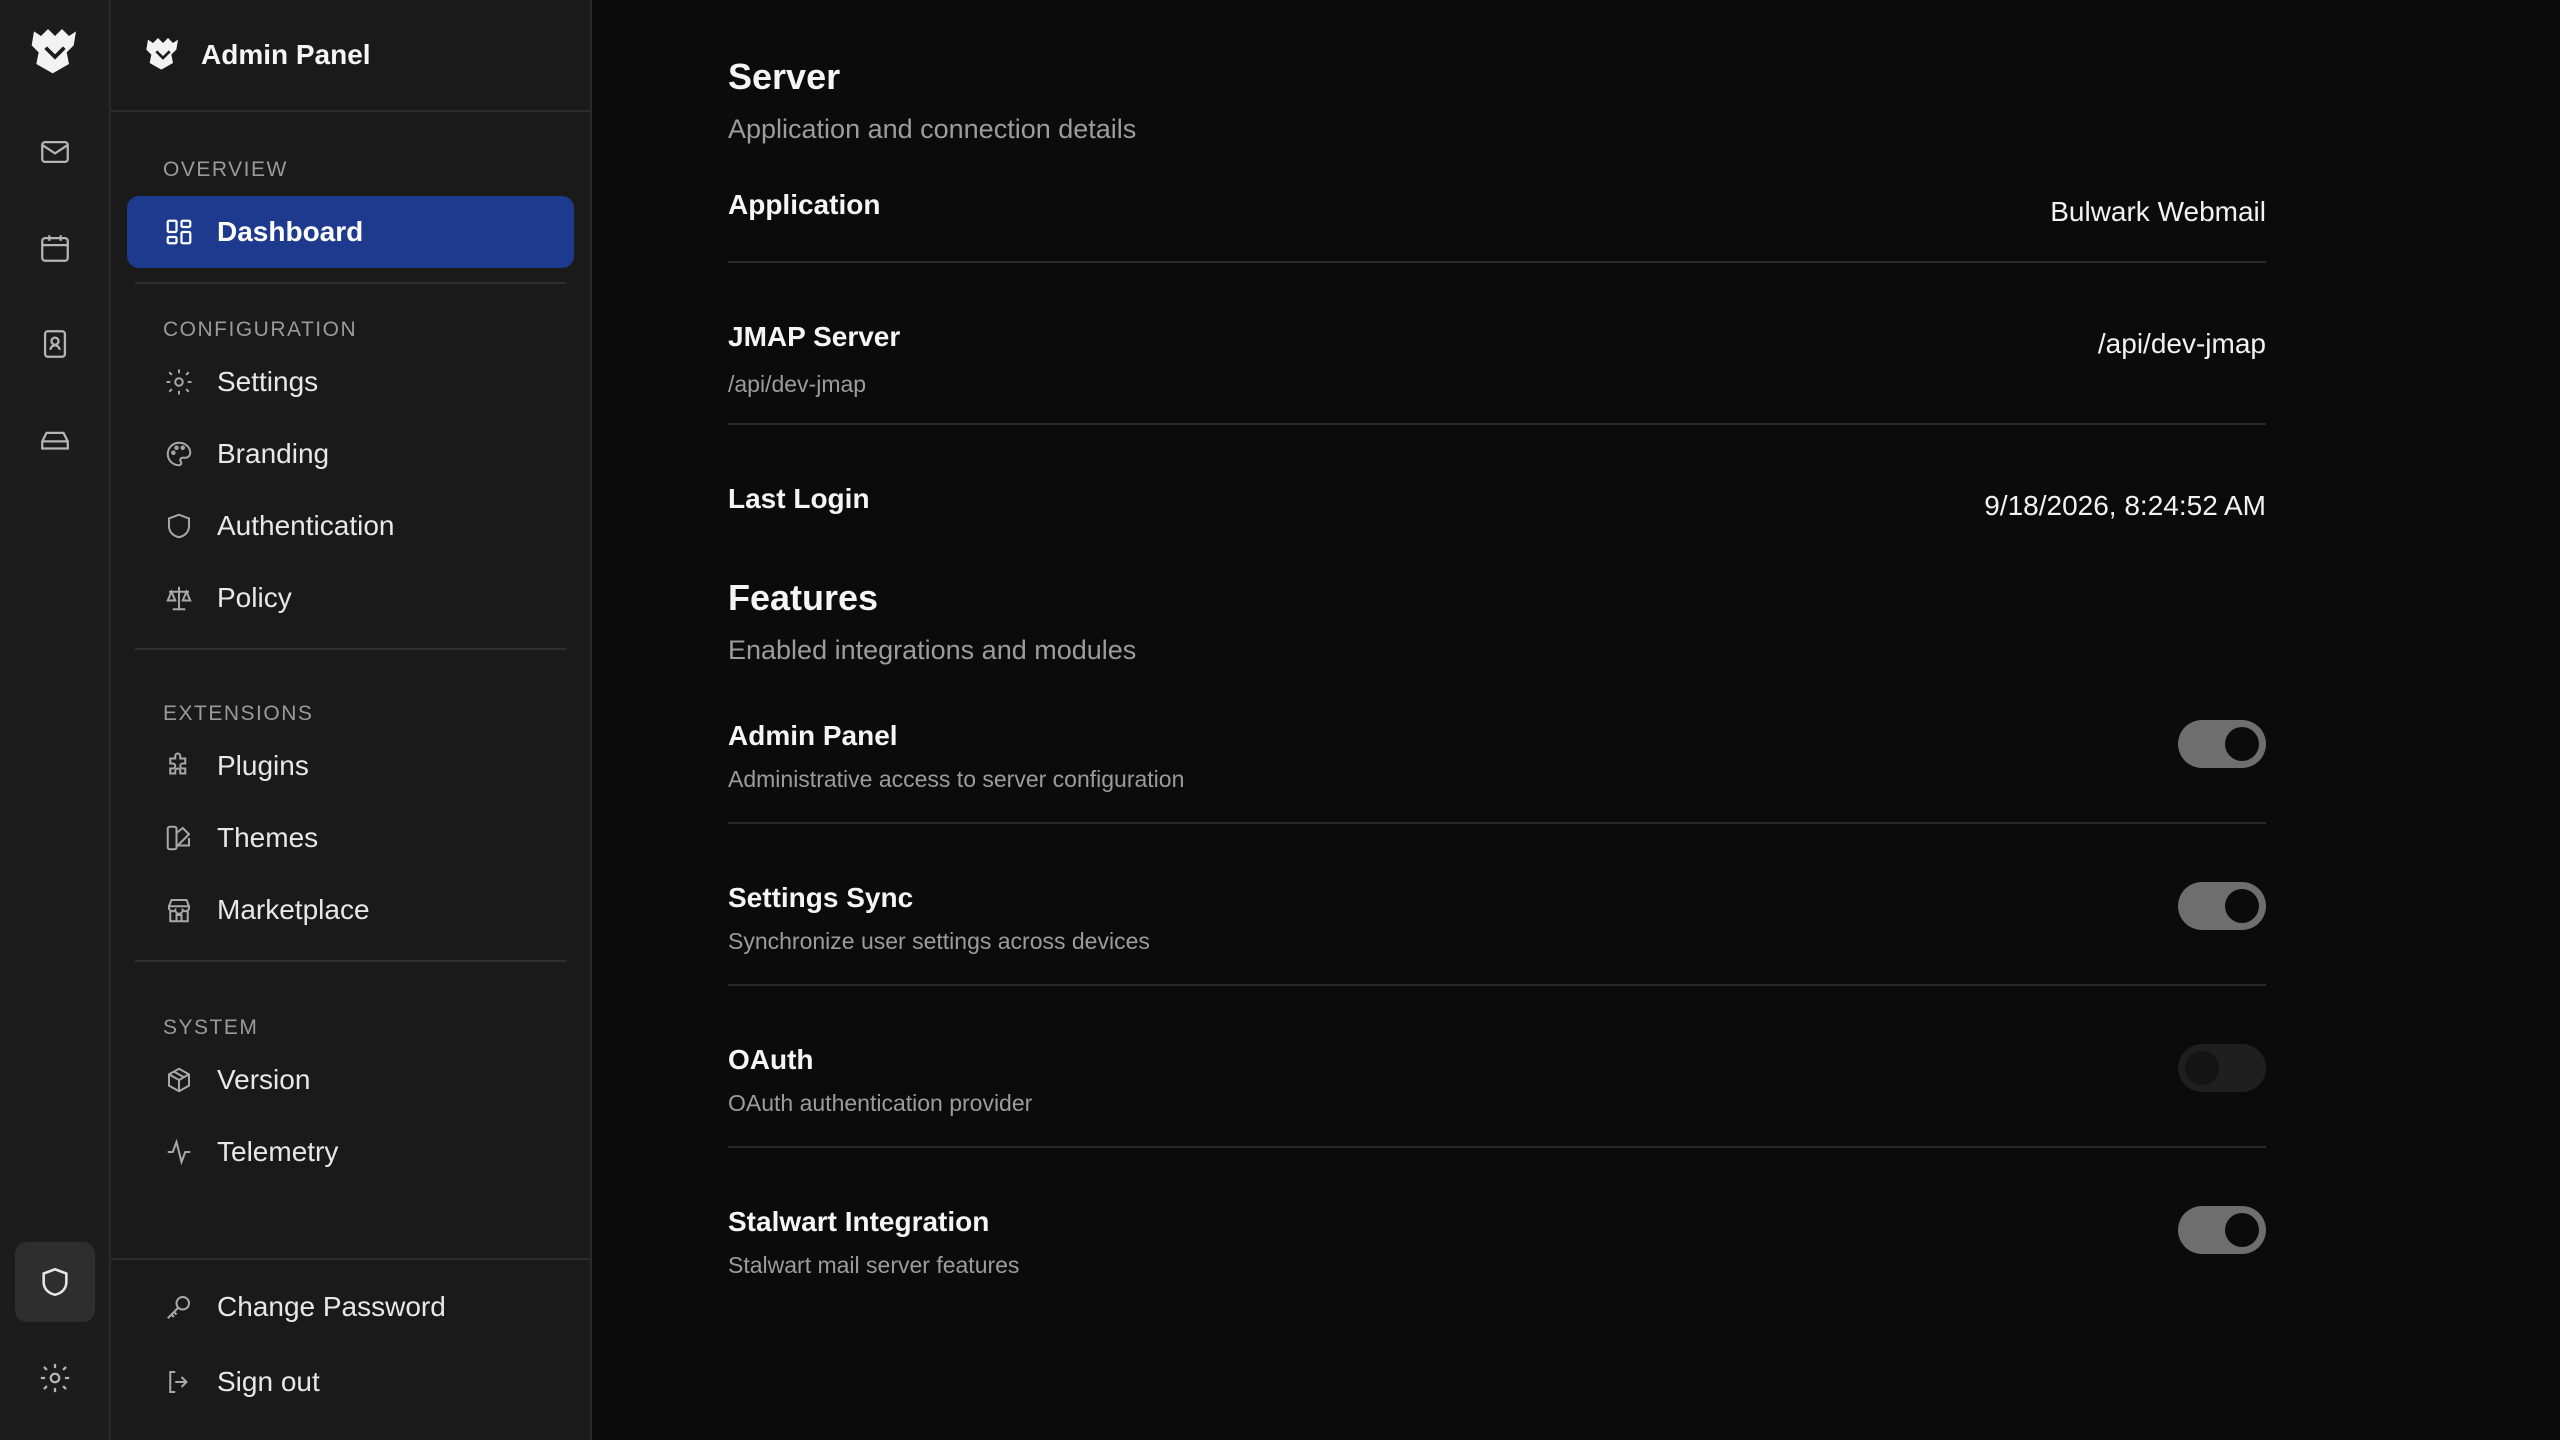 The image size is (2560, 1440). I want to click on scale-icon, so click(179, 598).